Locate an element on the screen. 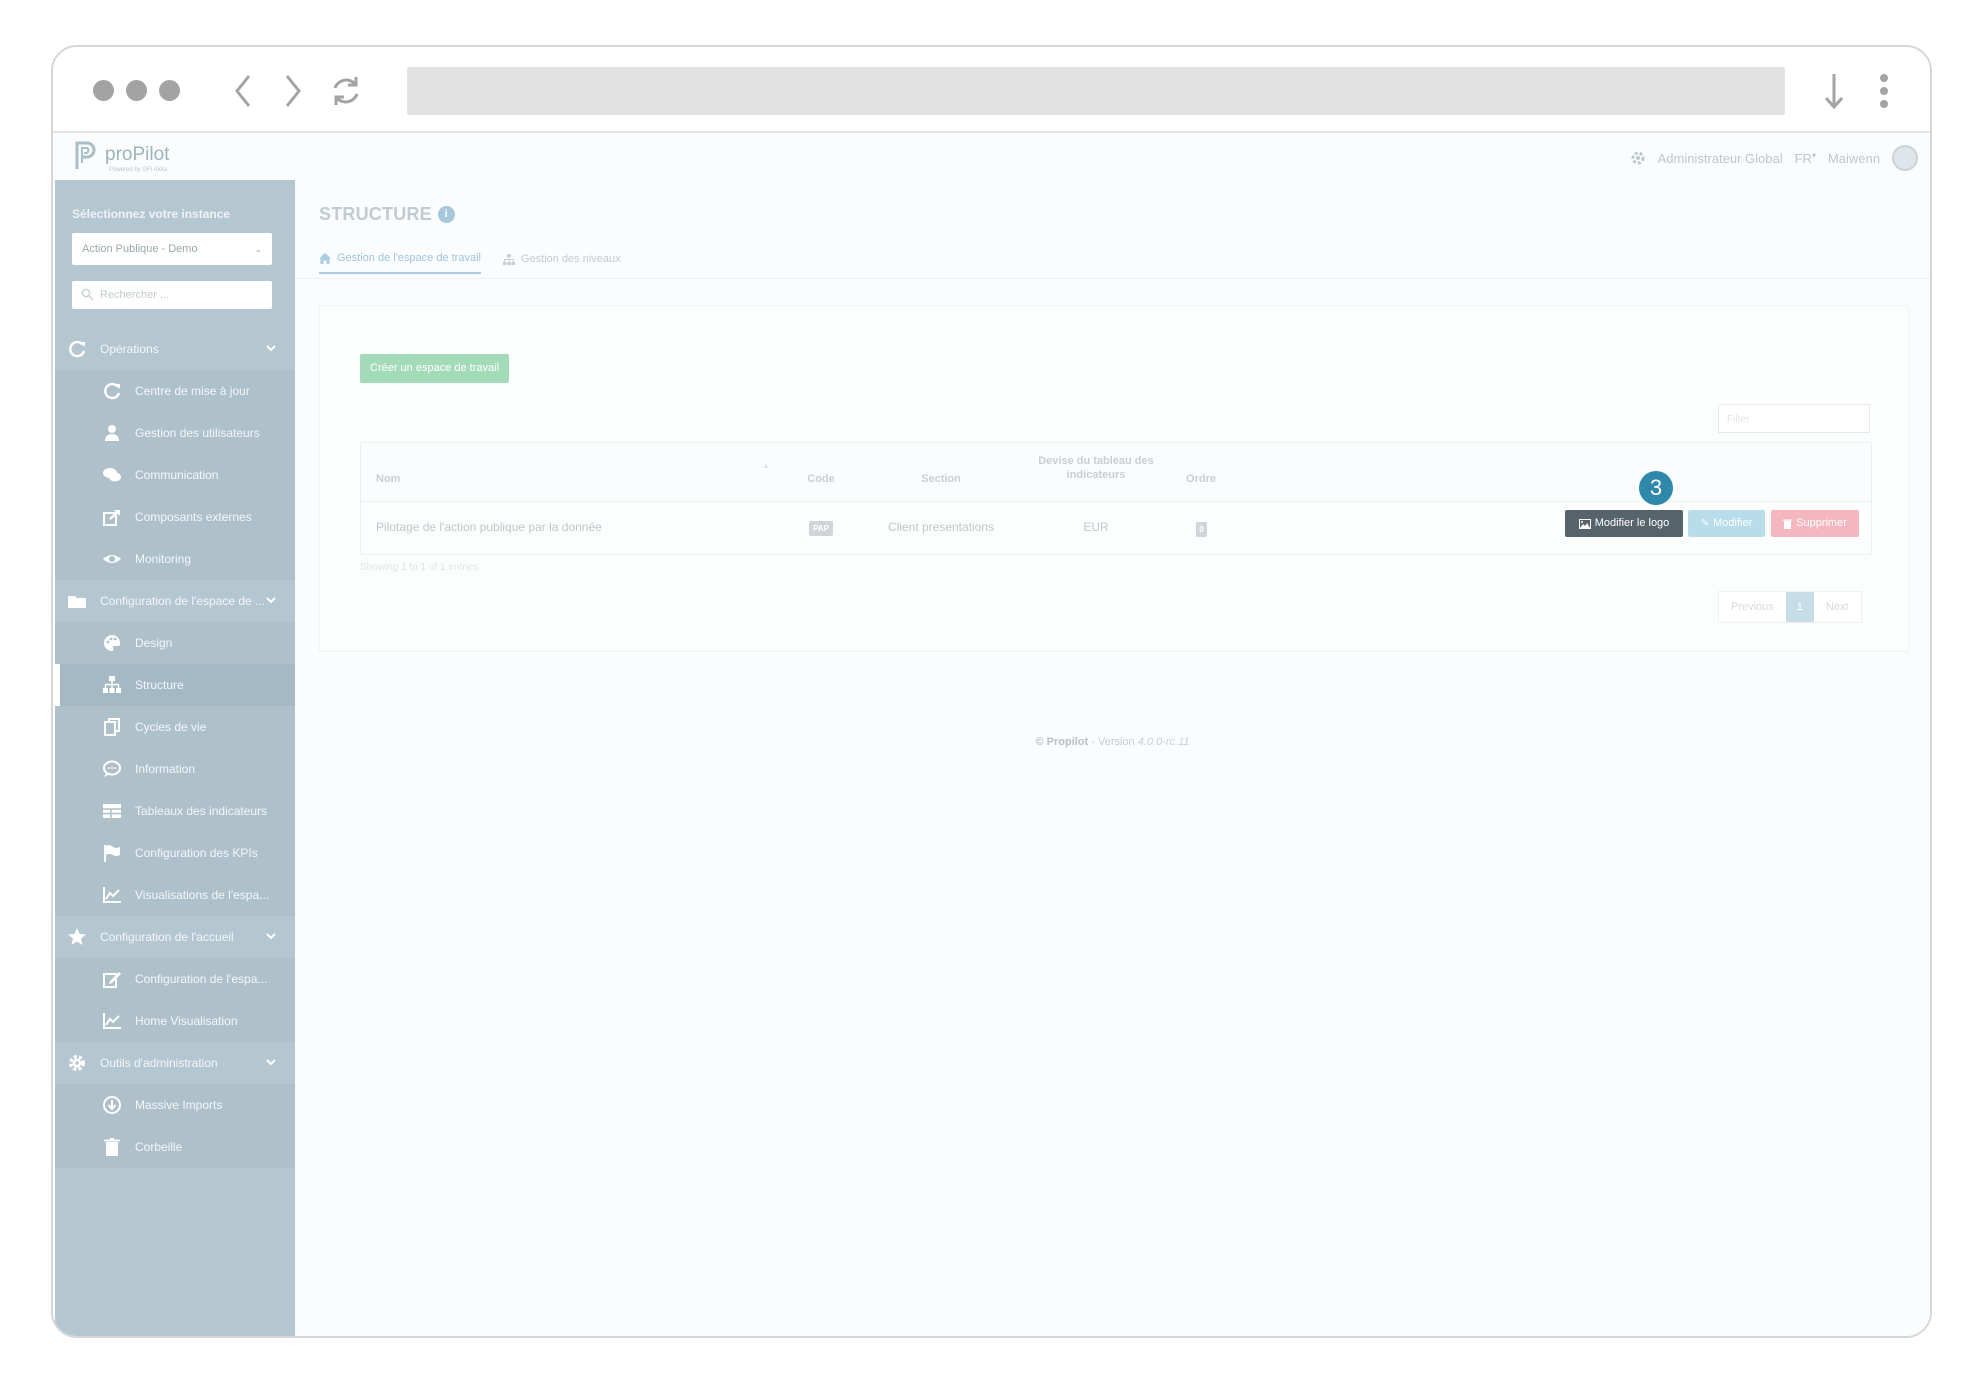  kebab-dot is located at coordinates (1884, 104).